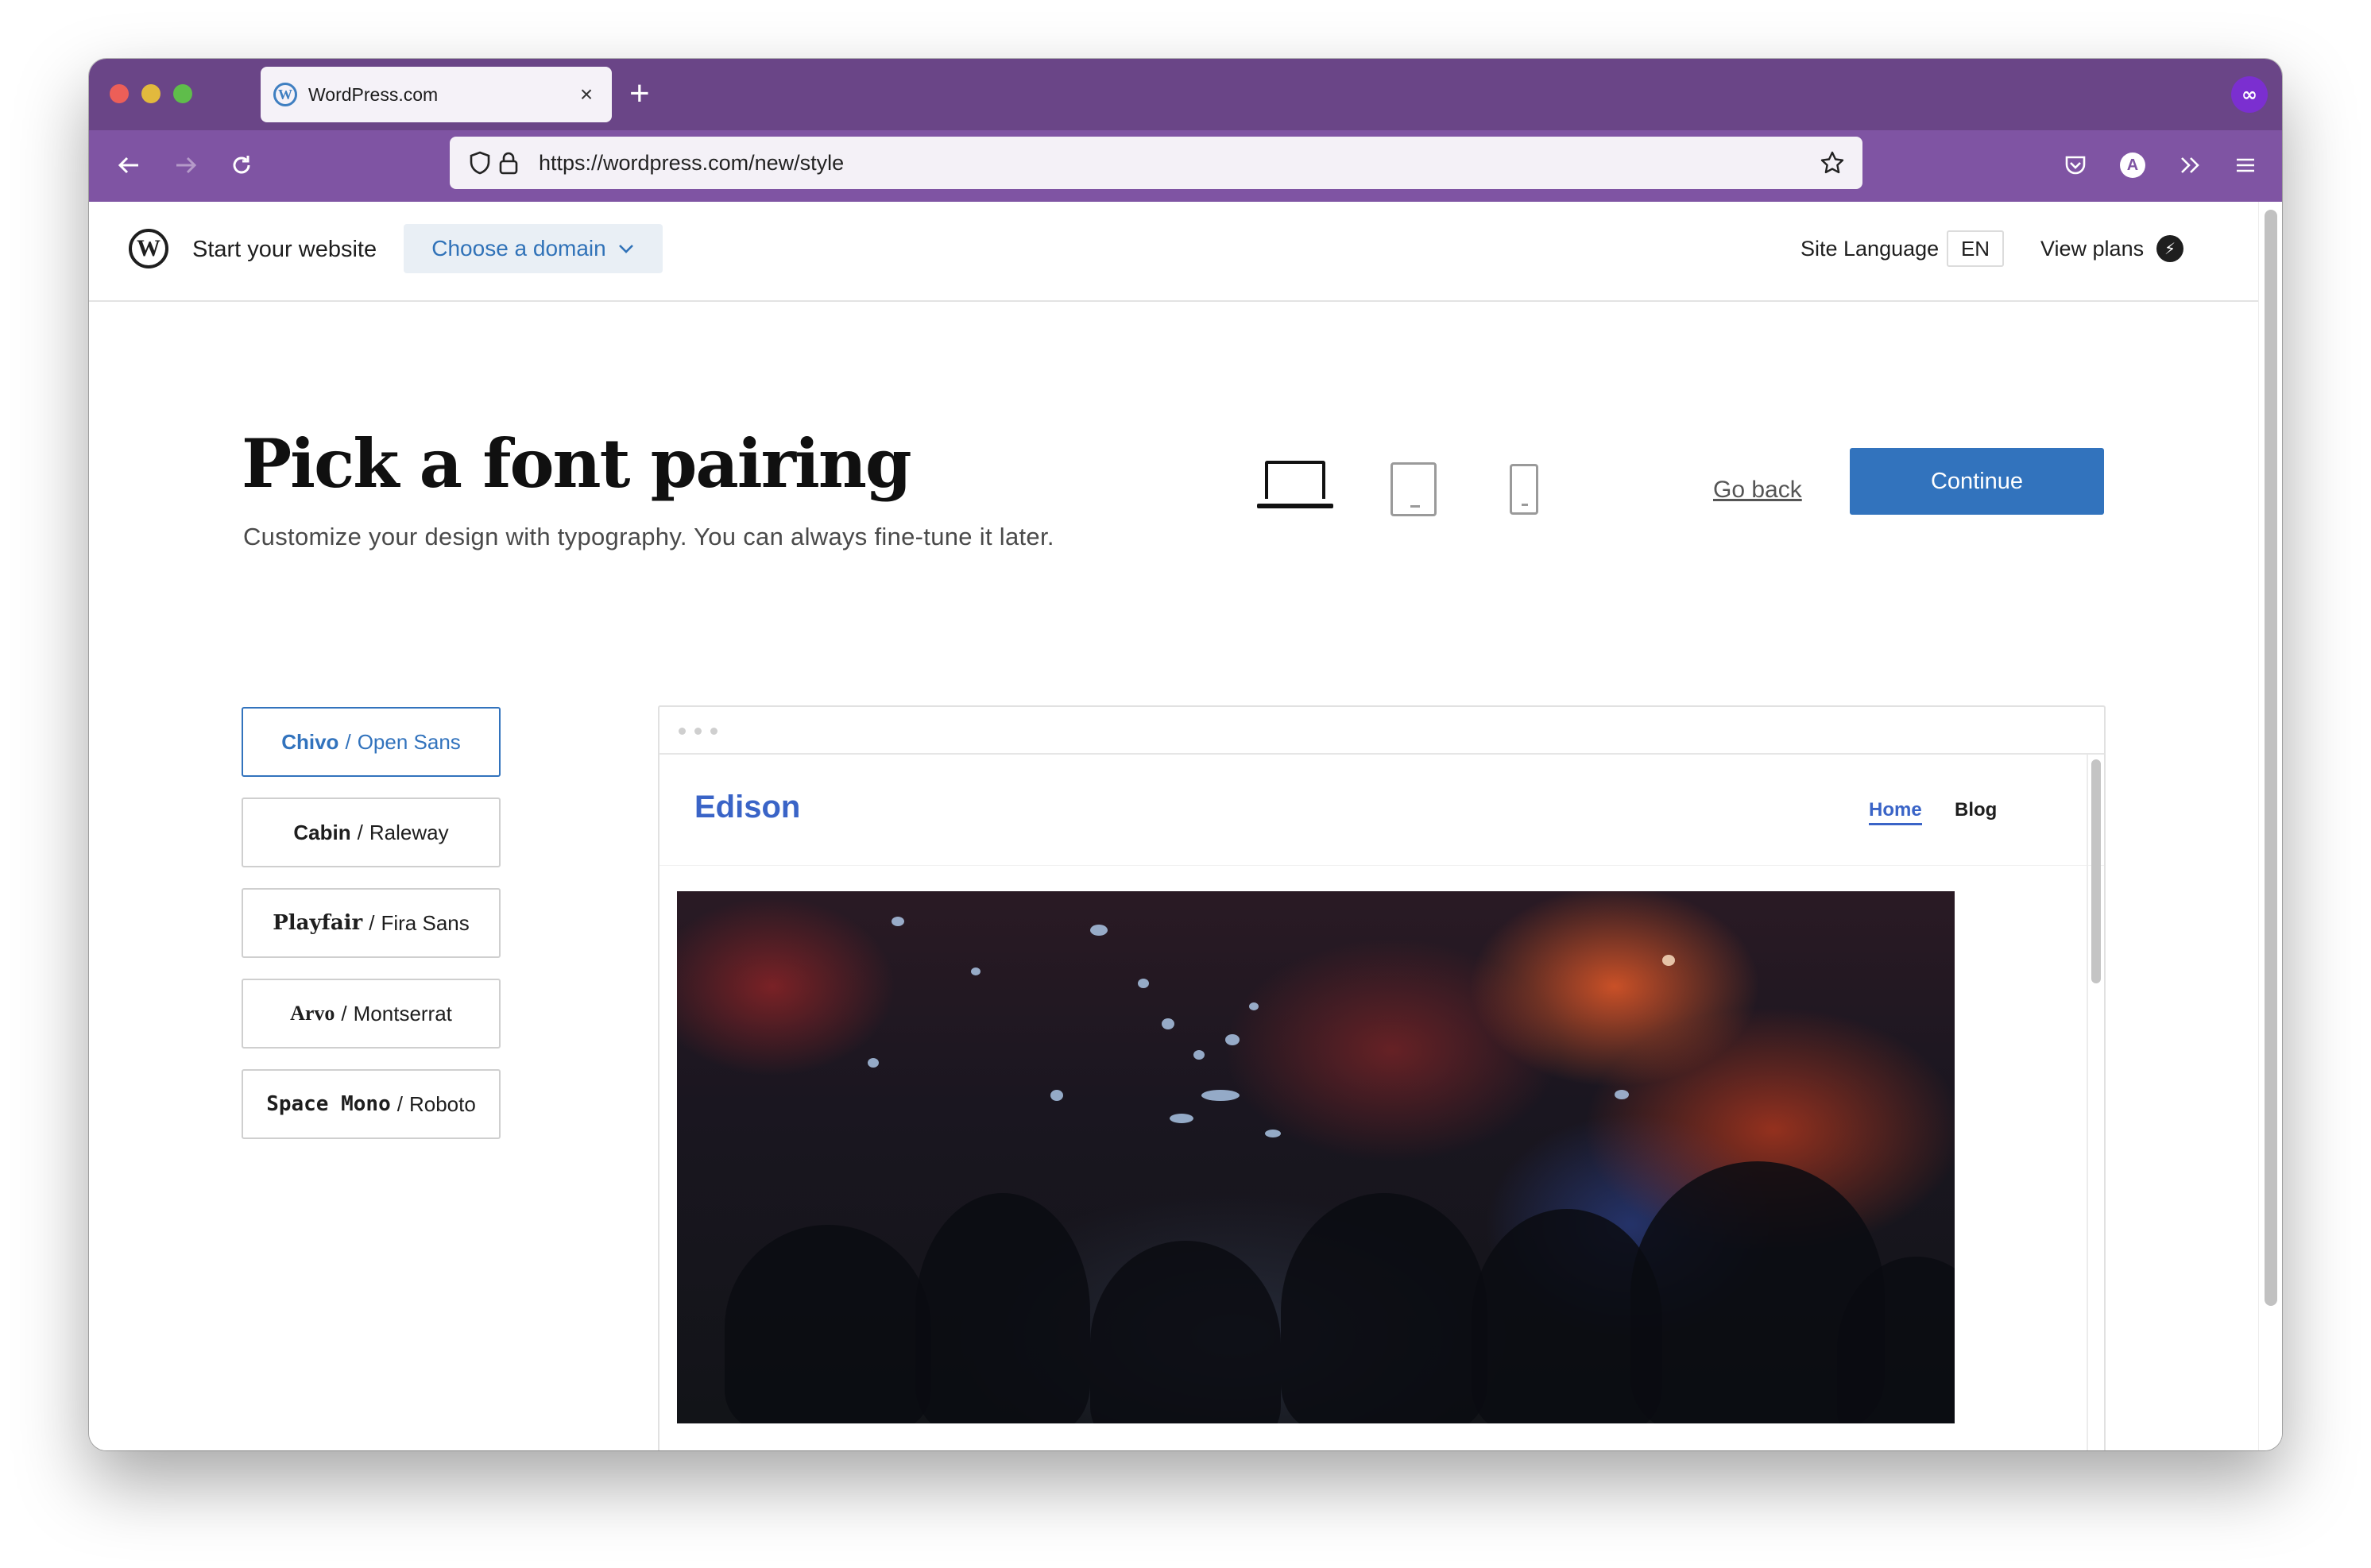  What do you see at coordinates (2249, 94) in the screenshot?
I see `private-browsing-mask-icon: ∞` at bounding box center [2249, 94].